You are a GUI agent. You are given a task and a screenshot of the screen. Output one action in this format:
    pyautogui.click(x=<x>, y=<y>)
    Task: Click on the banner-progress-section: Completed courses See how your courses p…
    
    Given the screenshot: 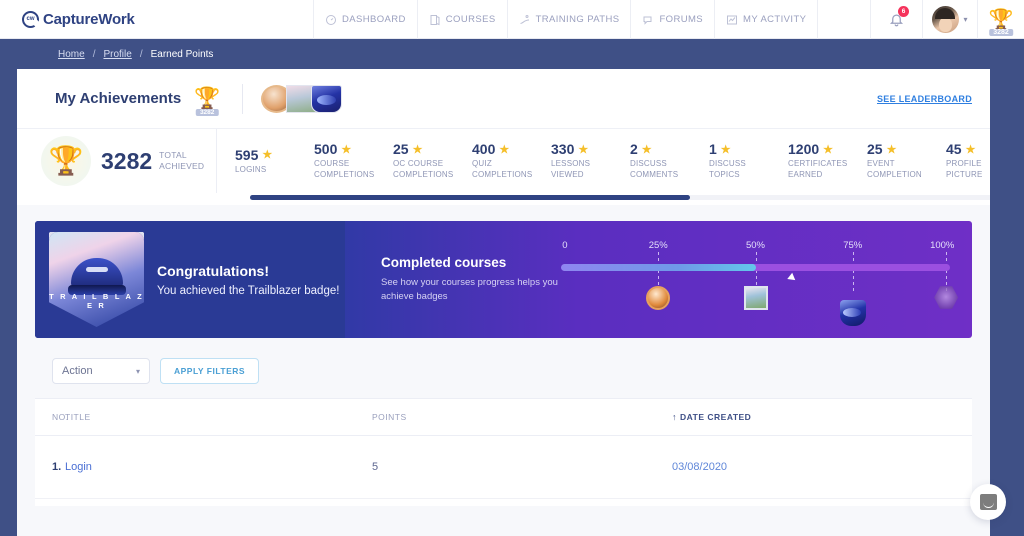 What is the action you would take?
    pyautogui.click(x=658, y=279)
    